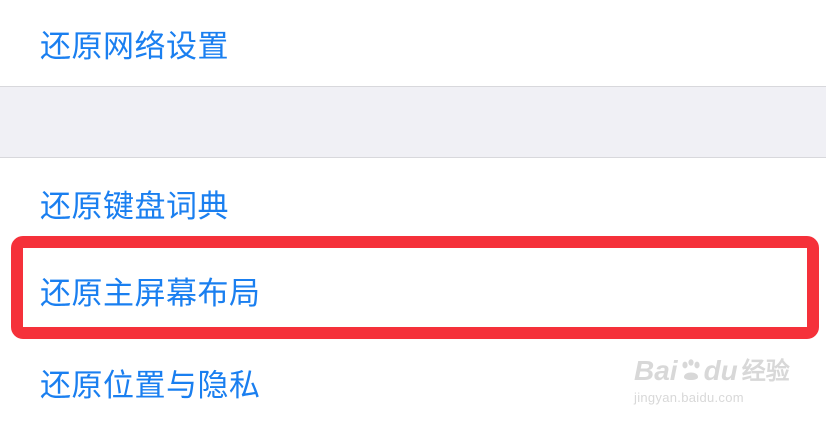 Image resolution: width=826 pixels, height=431 pixels. I want to click on watermark-logo: Bai du 经验, so click(714, 371).